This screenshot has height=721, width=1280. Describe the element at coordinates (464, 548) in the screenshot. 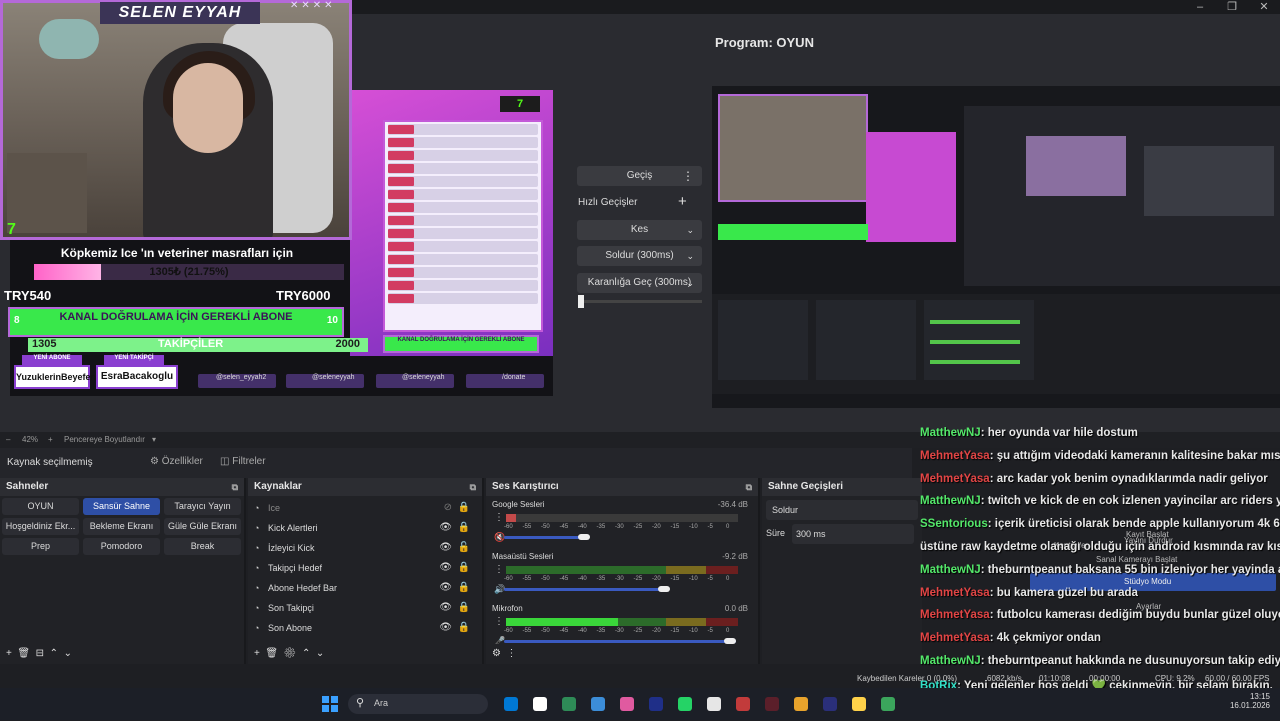

I see `unlock-icon: 🔓` at that location.